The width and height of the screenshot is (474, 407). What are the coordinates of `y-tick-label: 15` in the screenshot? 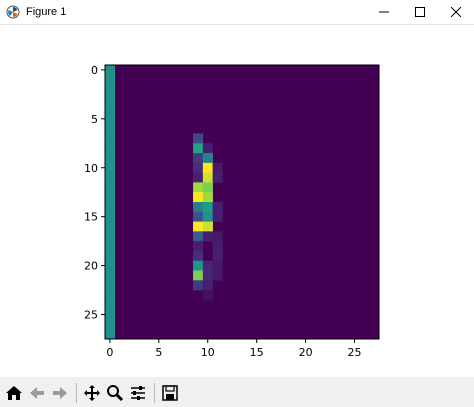 It's located at (91, 217).